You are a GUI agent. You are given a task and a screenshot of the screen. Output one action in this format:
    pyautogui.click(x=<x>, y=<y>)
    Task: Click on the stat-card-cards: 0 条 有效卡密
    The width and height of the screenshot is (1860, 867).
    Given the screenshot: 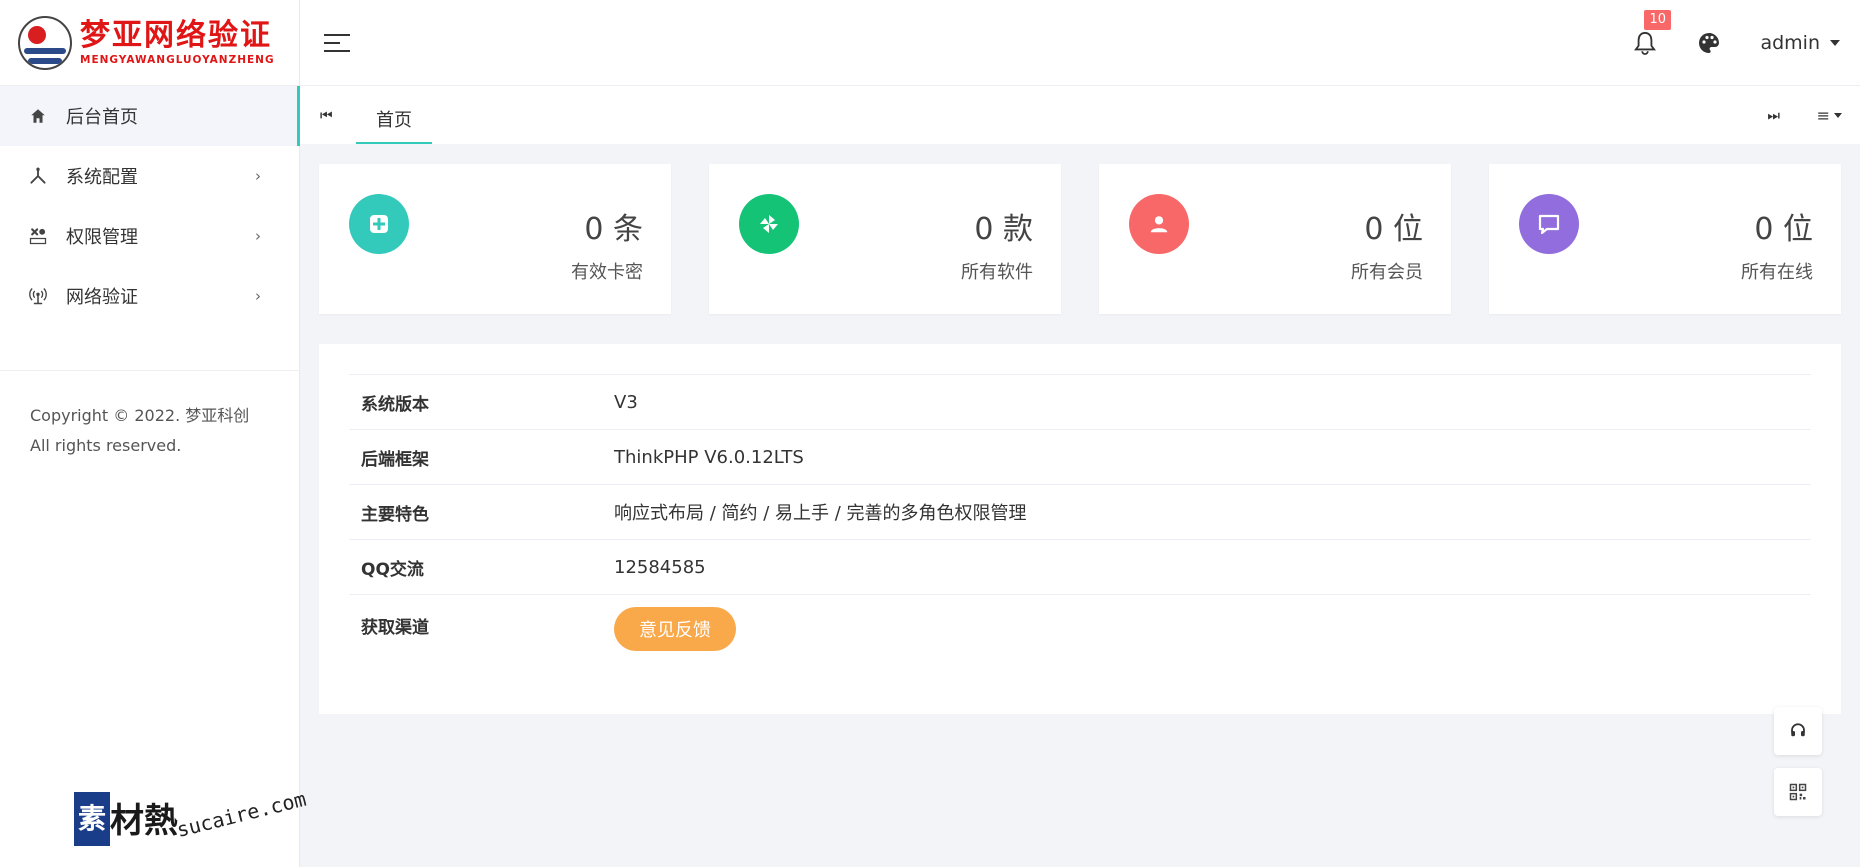 What is the action you would take?
    pyautogui.click(x=495, y=239)
    